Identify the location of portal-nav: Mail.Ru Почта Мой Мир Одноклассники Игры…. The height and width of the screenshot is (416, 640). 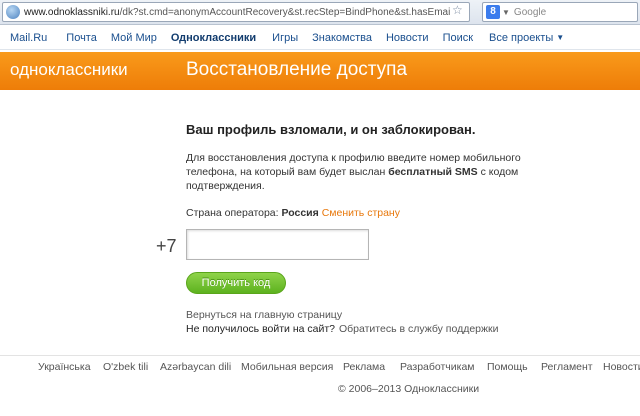
(320, 38).